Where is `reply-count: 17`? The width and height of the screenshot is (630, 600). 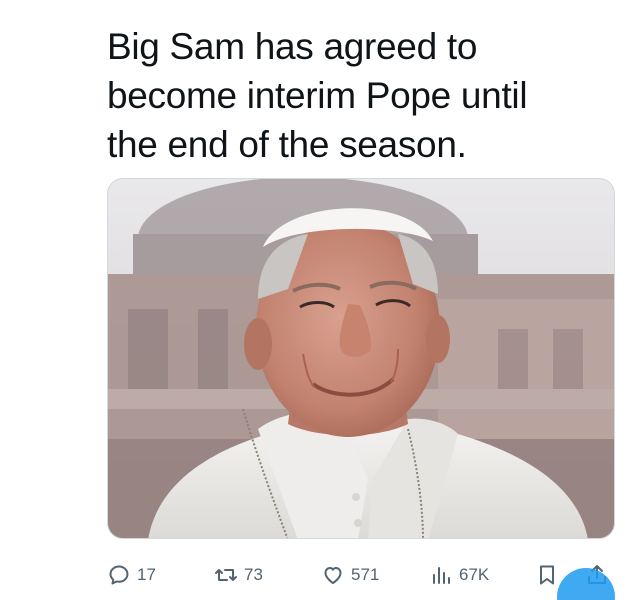 reply-count: 17 is located at coordinates (146, 574).